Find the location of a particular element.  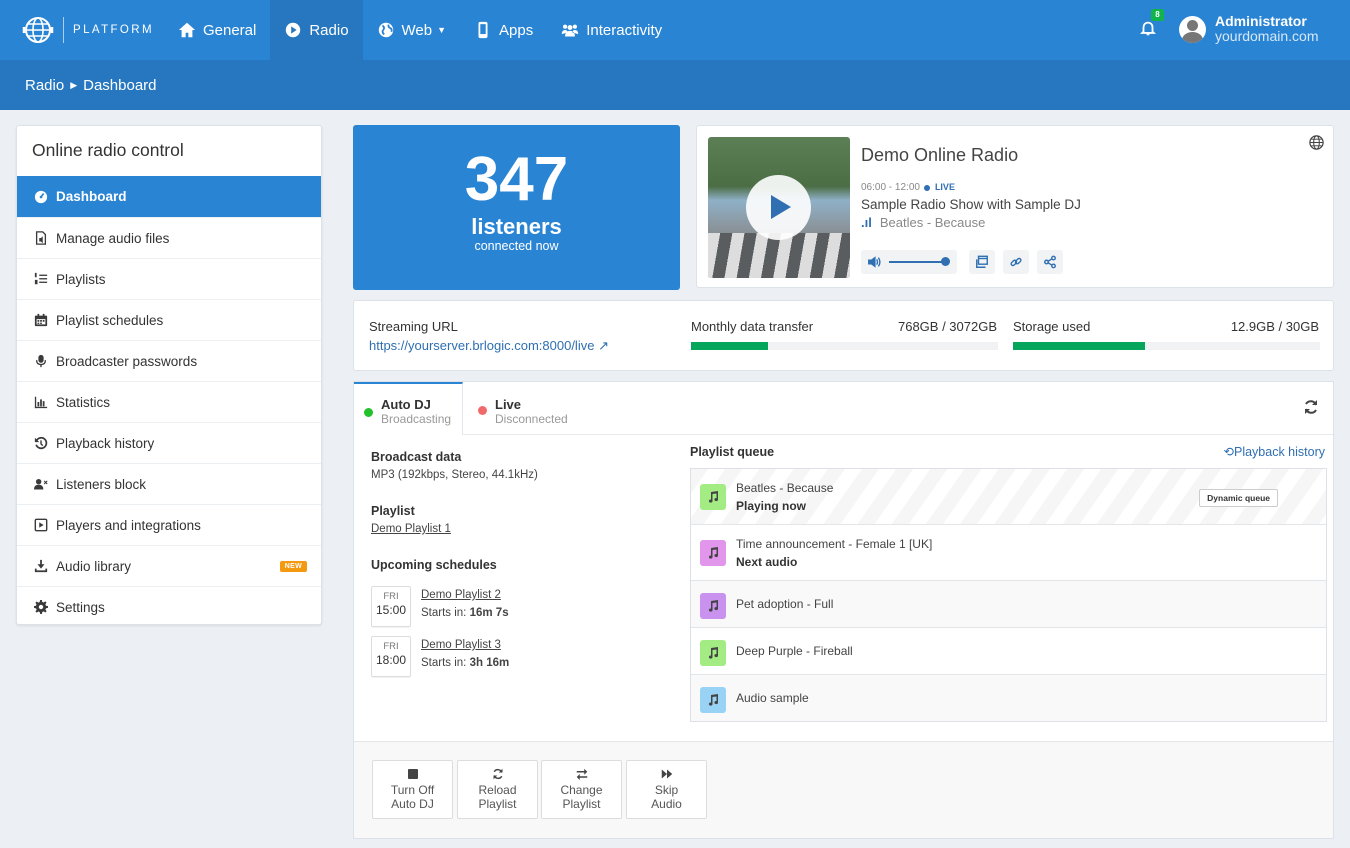

share-button is located at coordinates (1050, 262).